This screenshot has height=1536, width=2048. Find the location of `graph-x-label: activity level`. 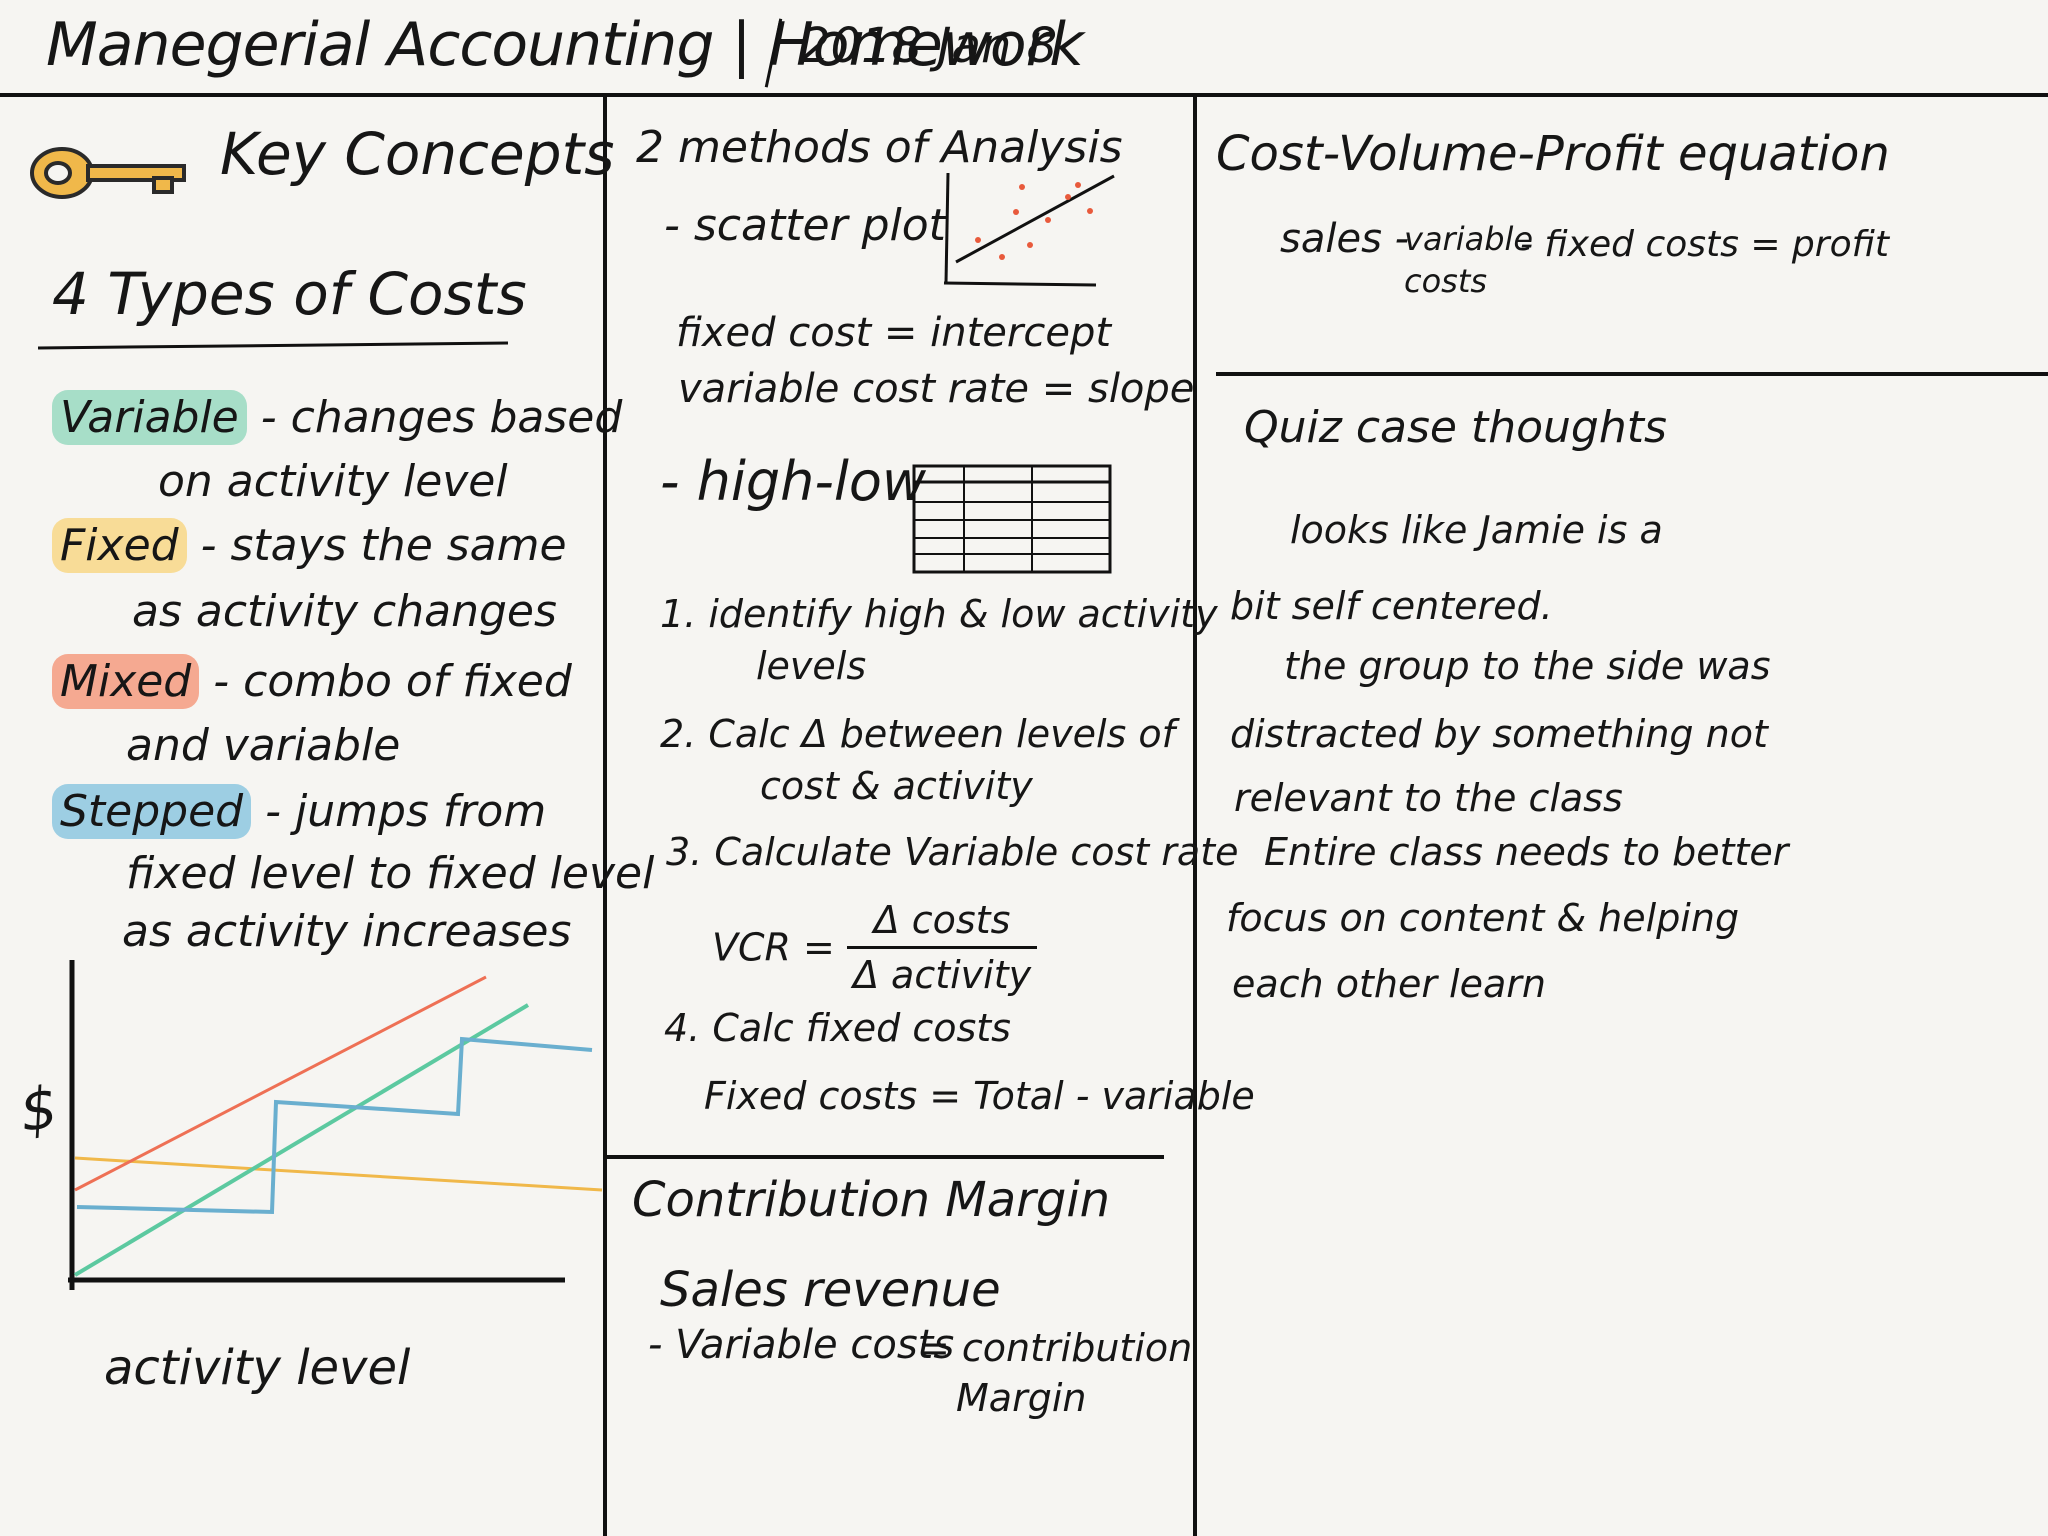

graph-x-label: activity level is located at coordinates (257, 1368).